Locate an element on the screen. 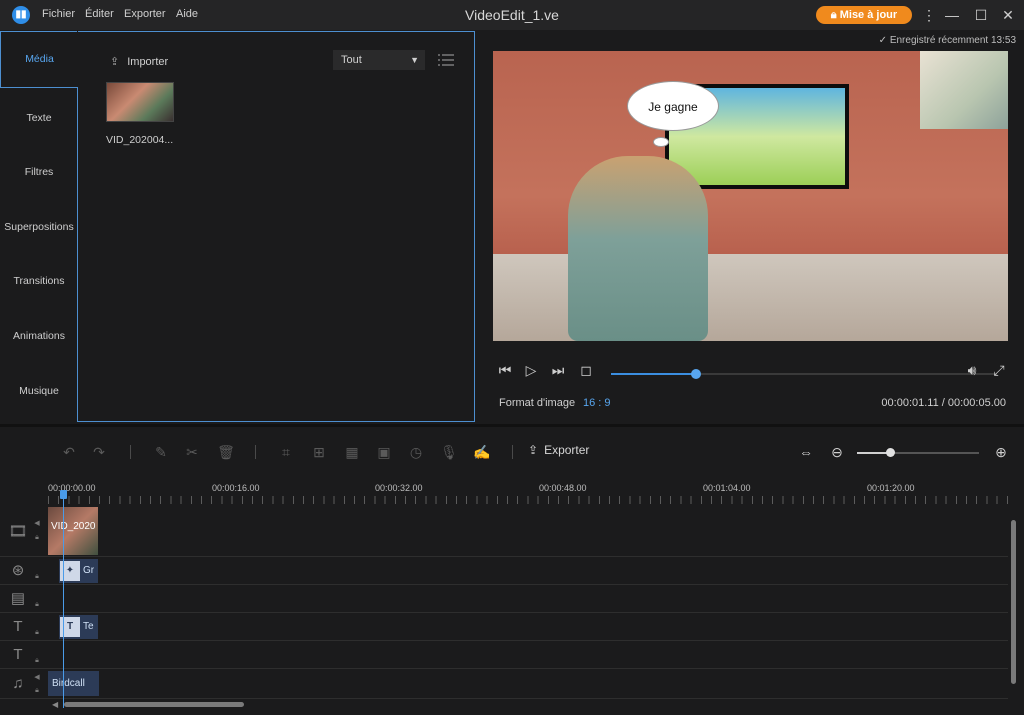 The width and height of the screenshot is (1024, 715). playback-progress is located at coordinates (804, 374).